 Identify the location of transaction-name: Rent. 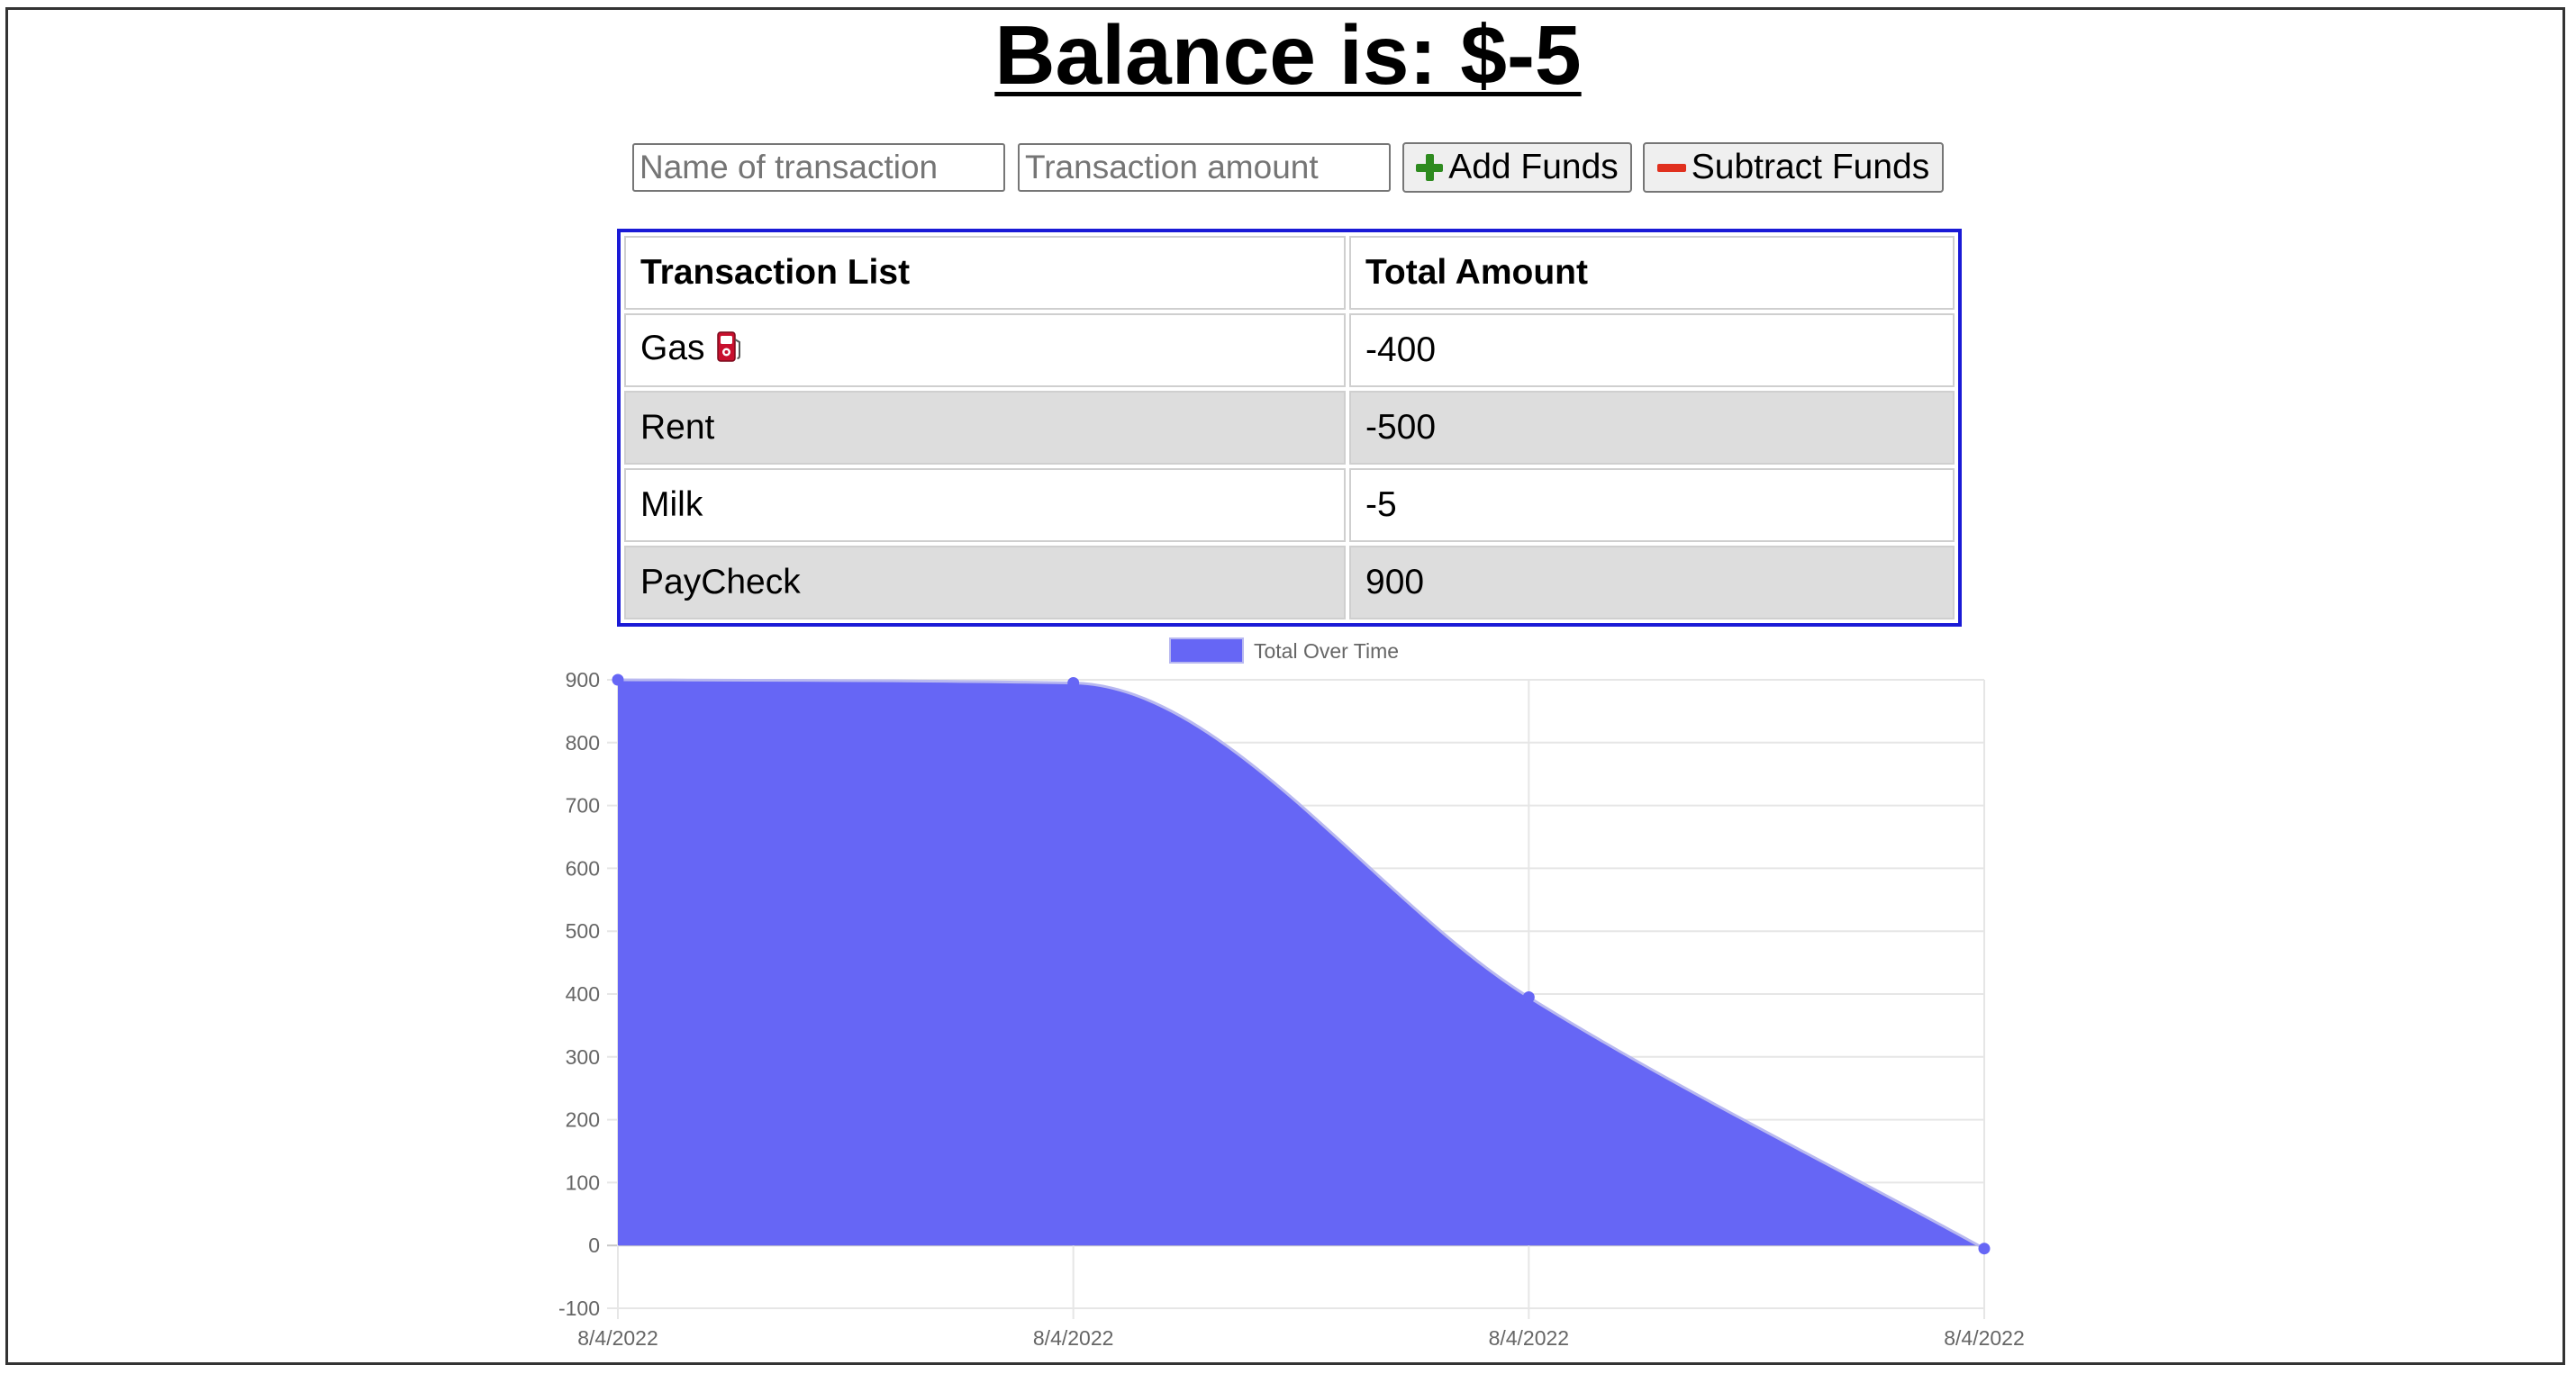
(985, 428).